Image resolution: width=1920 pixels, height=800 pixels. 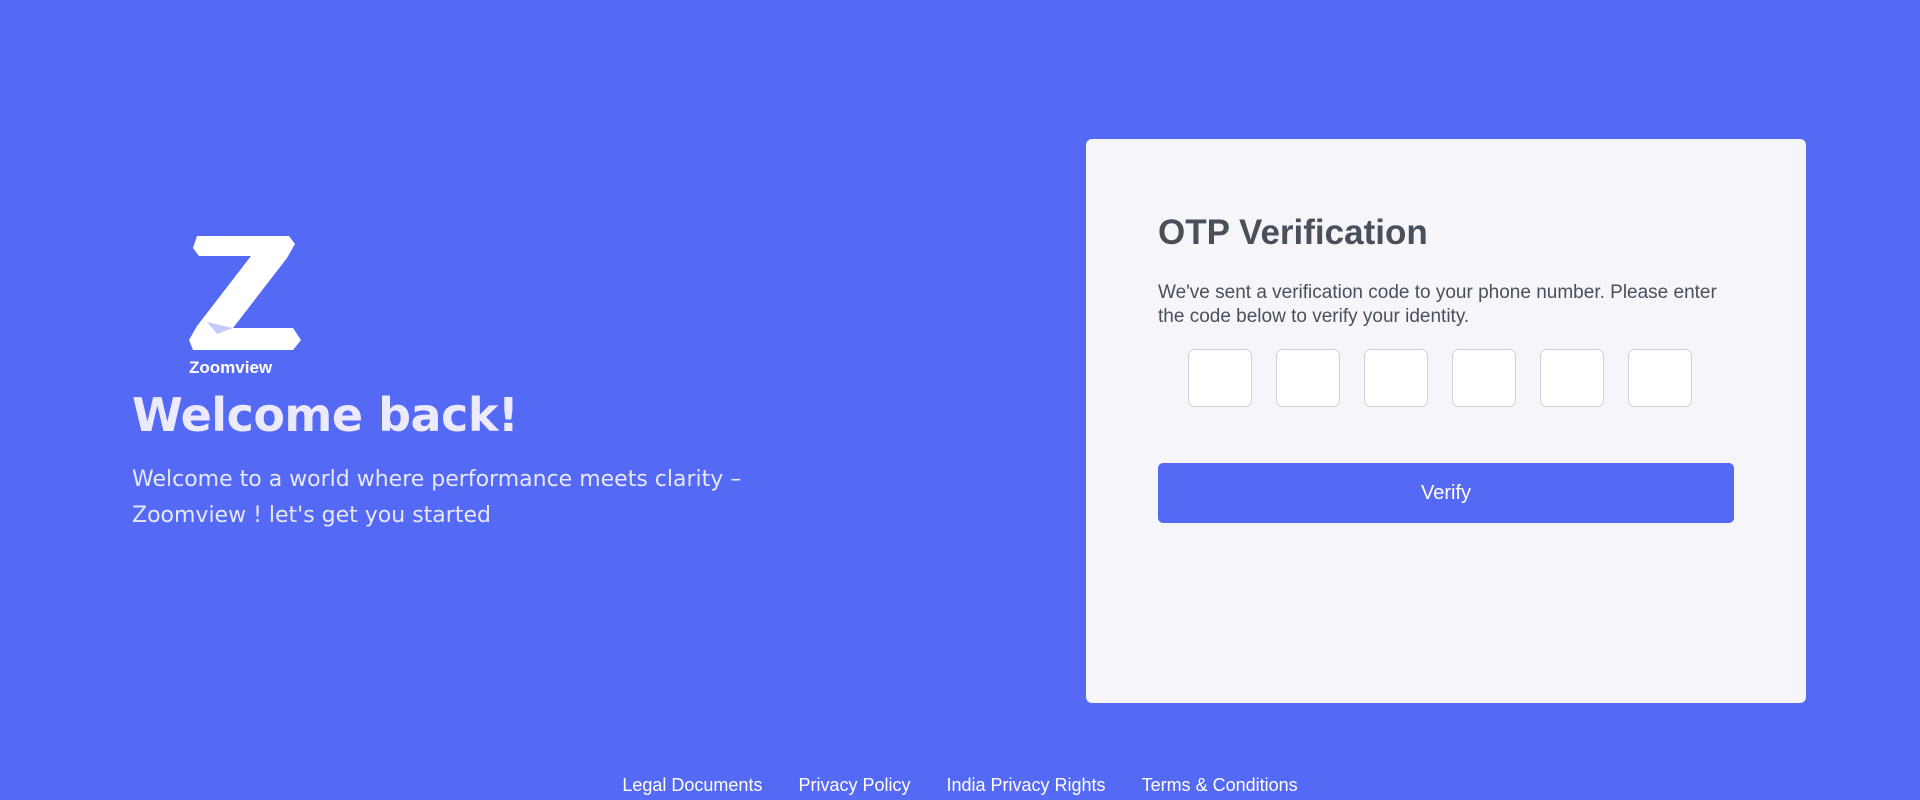 I want to click on otp-title: OTP Verification, so click(x=1293, y=232).